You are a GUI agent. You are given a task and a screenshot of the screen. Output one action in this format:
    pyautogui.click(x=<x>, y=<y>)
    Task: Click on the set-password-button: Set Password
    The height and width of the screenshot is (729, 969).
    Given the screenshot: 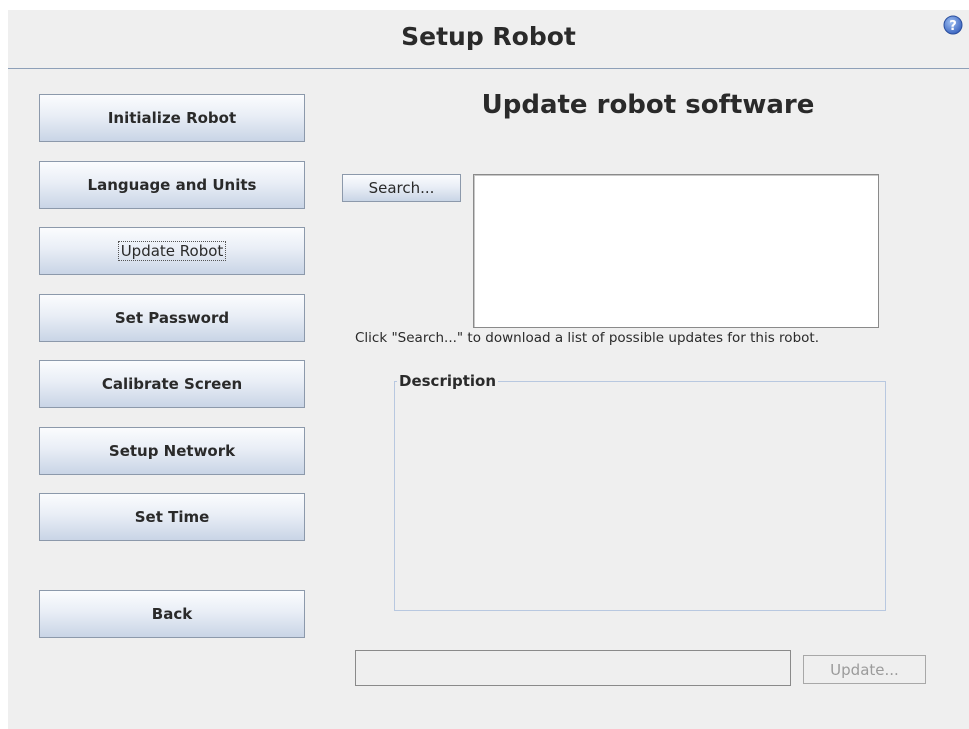 What is the action you would take?
    pyautogui.click(x=172, y=318)
    